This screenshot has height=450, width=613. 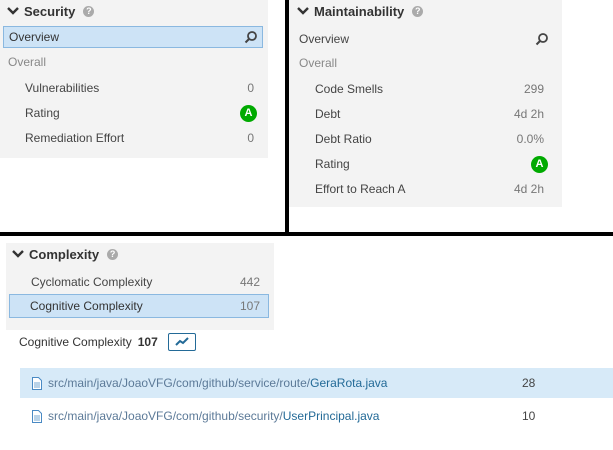 I want to click on metric-label: Code Smells, so click(x=349, y=89).